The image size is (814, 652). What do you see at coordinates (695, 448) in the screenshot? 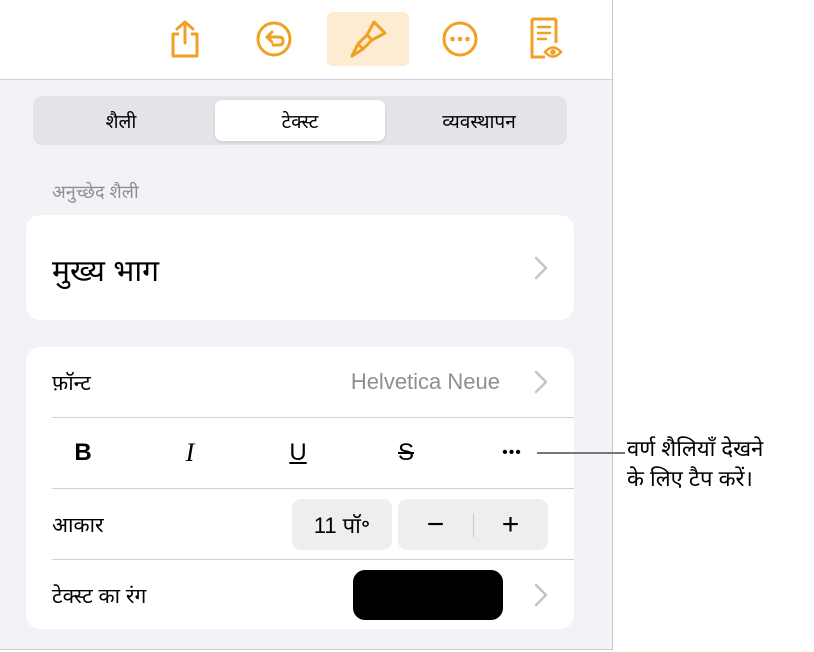
I see `callout-line-1: वर्ण शैलियाँ देखने` at bounding box center [695, 448].